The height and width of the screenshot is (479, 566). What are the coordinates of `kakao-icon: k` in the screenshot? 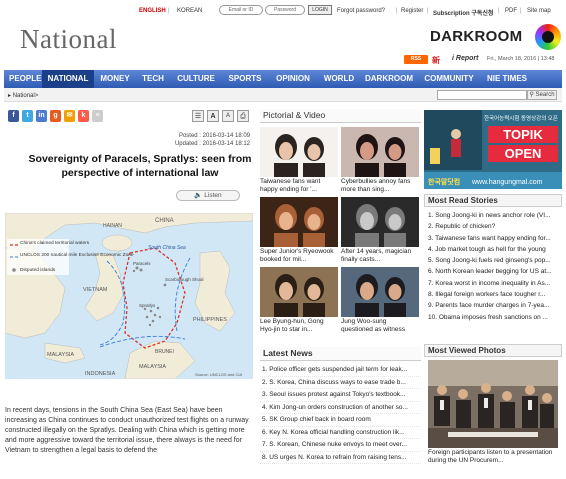 It's located at (83, 116).